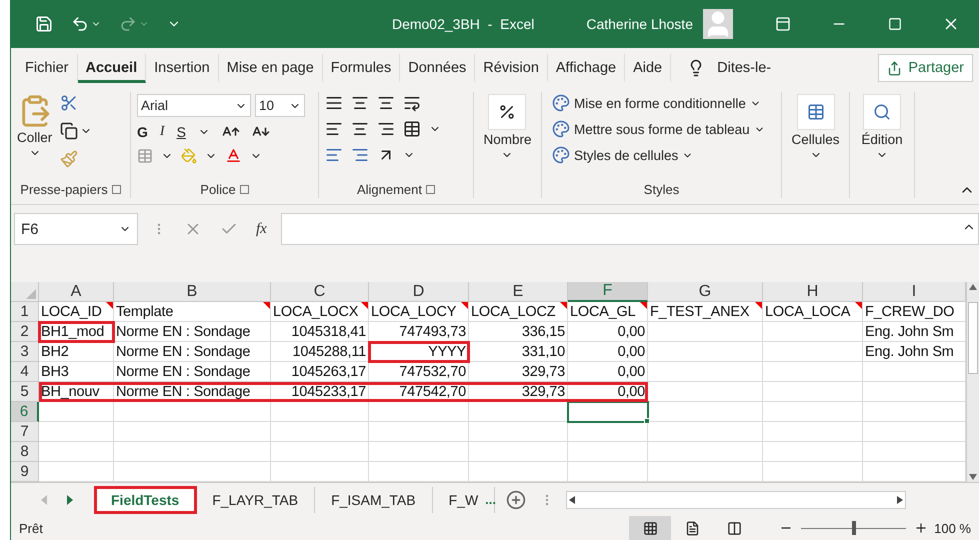 The height and width of the screenshot is (540, 979). Describe the element at coordinates (25, 312) in the screenshot. I see `row-header: 1` at that location.